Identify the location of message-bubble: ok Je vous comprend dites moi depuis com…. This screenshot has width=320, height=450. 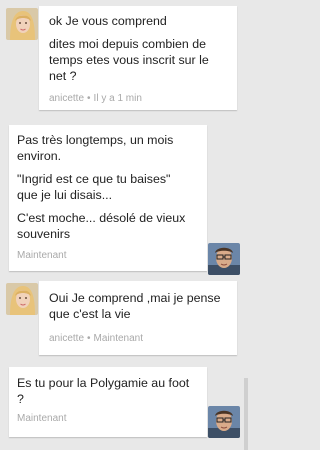
(138, 58).